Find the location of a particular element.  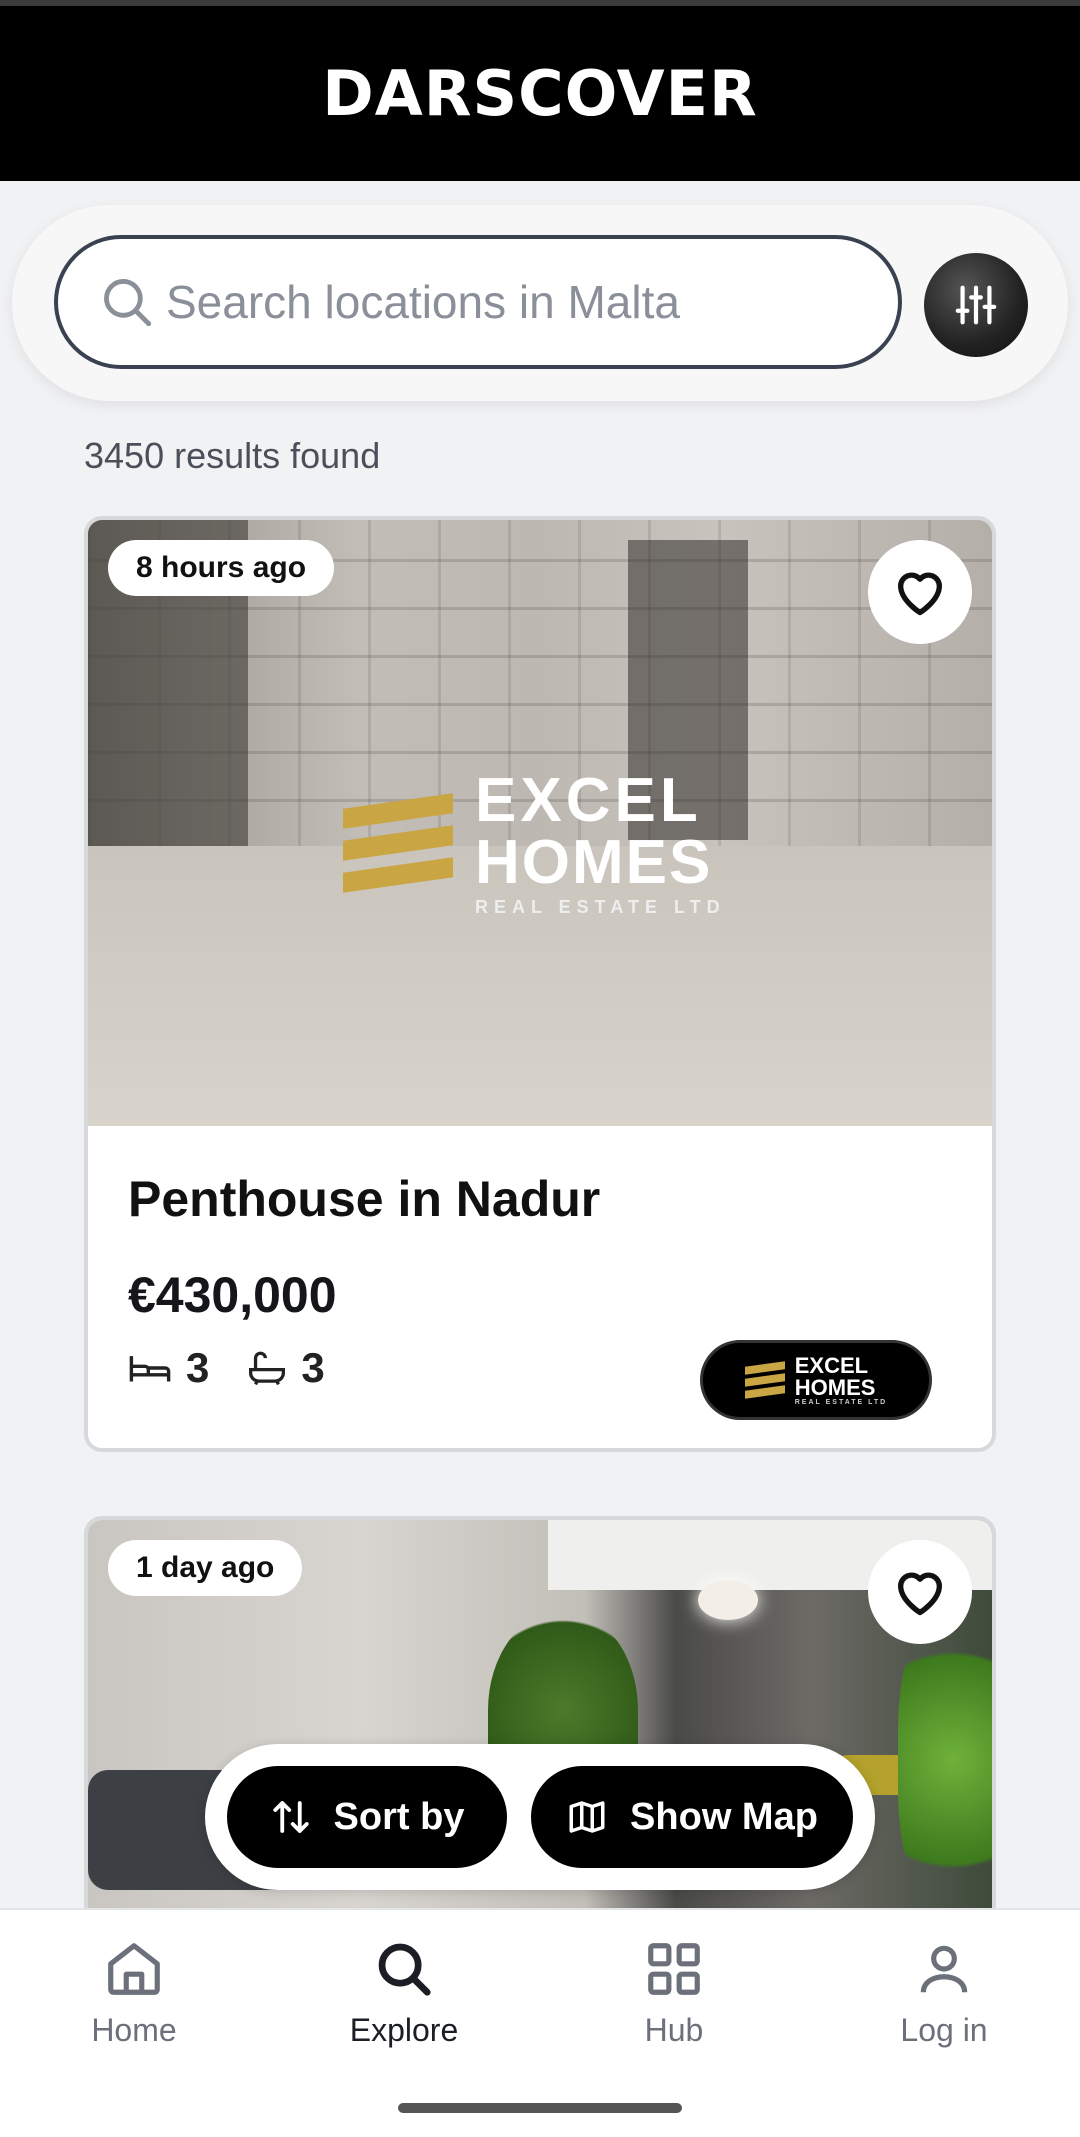

nav-label-hub: Hub is located at coordinates (674, 2030).